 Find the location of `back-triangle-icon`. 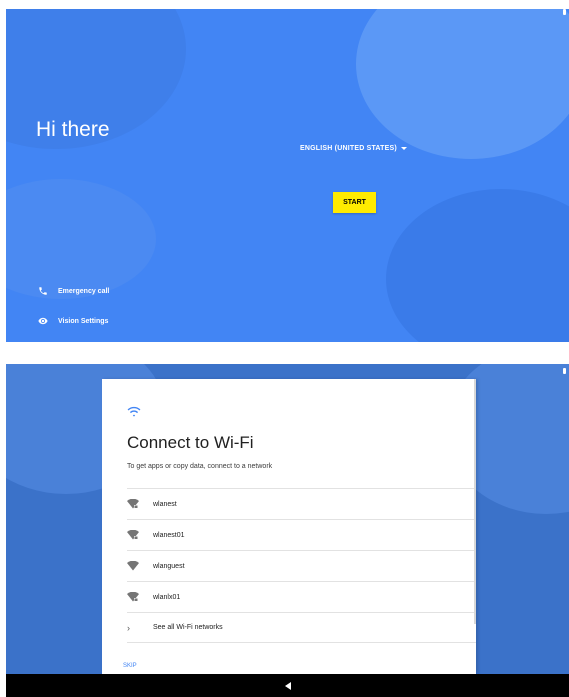

back-triangle-icon is located at coordinates (287, 685).